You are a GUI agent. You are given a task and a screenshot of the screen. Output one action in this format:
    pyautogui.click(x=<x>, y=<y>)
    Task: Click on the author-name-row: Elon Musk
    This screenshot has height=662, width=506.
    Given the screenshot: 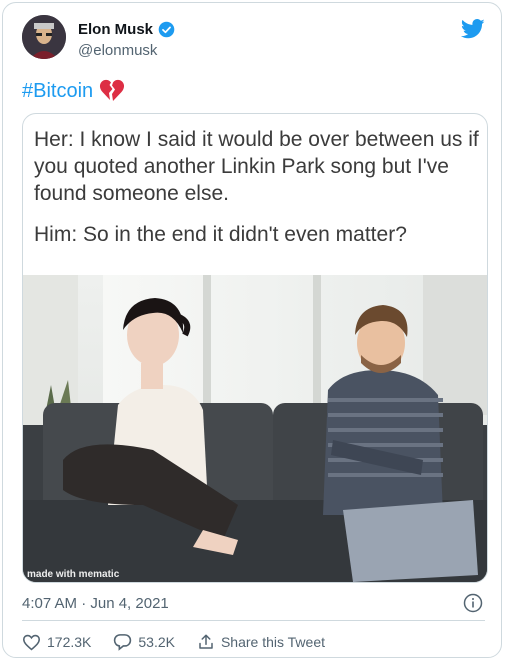 What is the action you would take?
    pyautogui.click(x=126, y=29)
    